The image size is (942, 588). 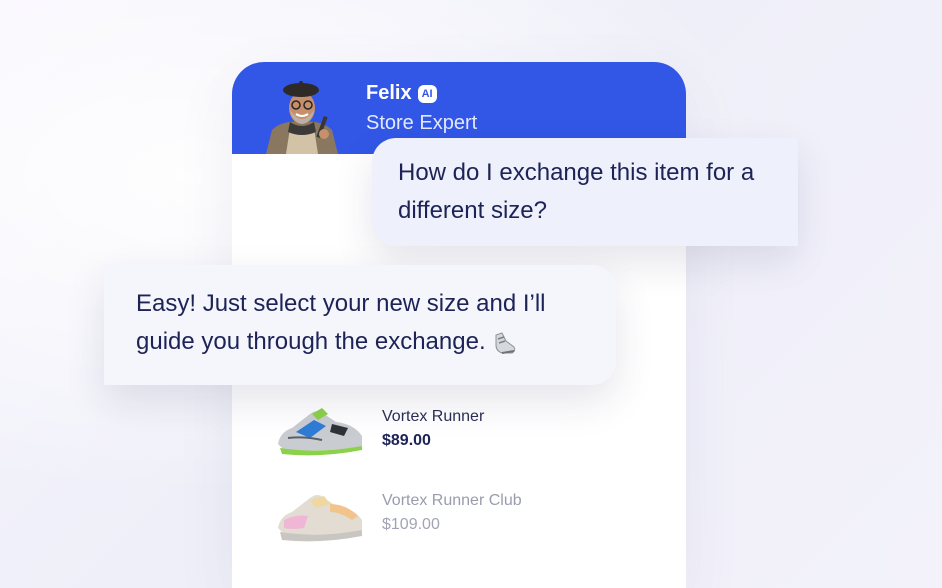 I want to click on agent-name-row: Felix AI, so click(x=401, y=93).